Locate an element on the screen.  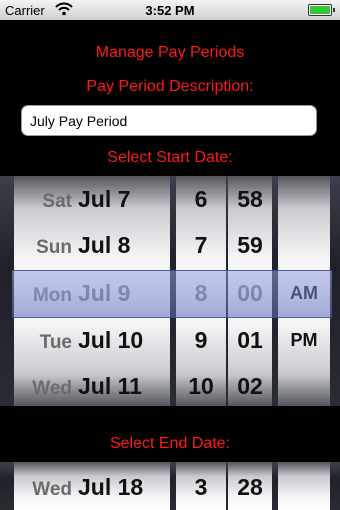
hour-row: 3 is located at coordinates (201, 487).